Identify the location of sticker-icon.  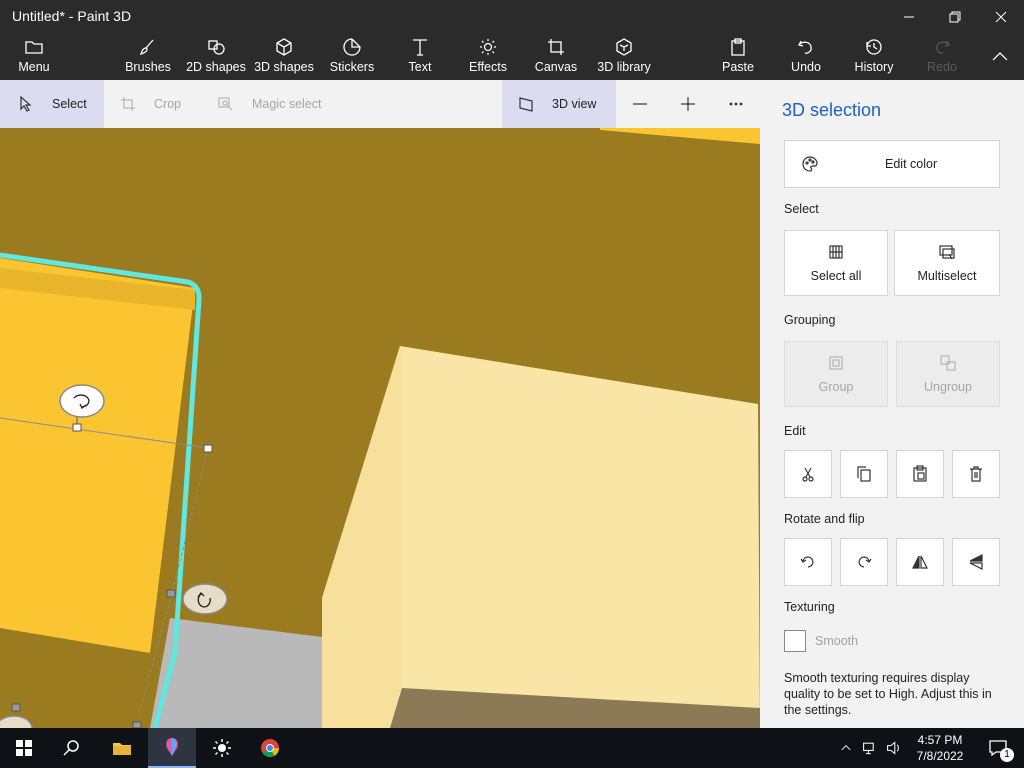
(352, 47).